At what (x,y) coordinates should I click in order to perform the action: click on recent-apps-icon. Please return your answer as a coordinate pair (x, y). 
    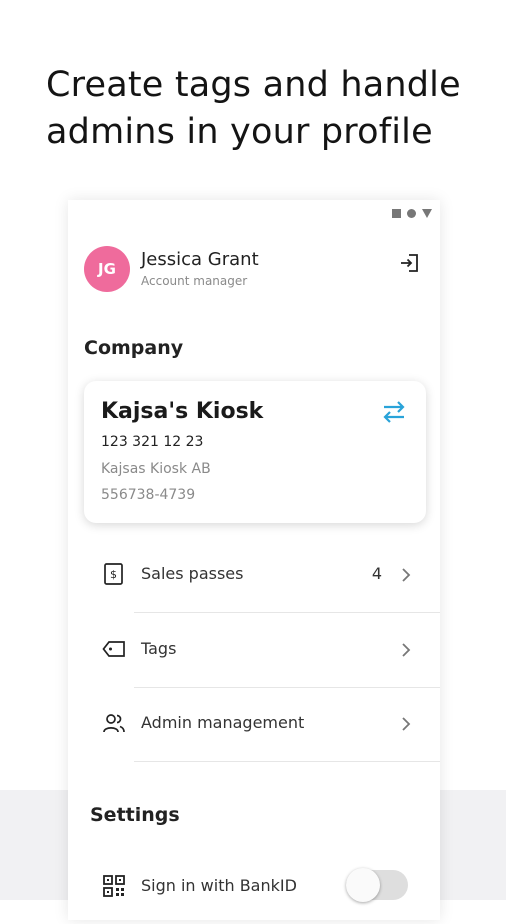
    Looking at the image, I should click on (396, 213).